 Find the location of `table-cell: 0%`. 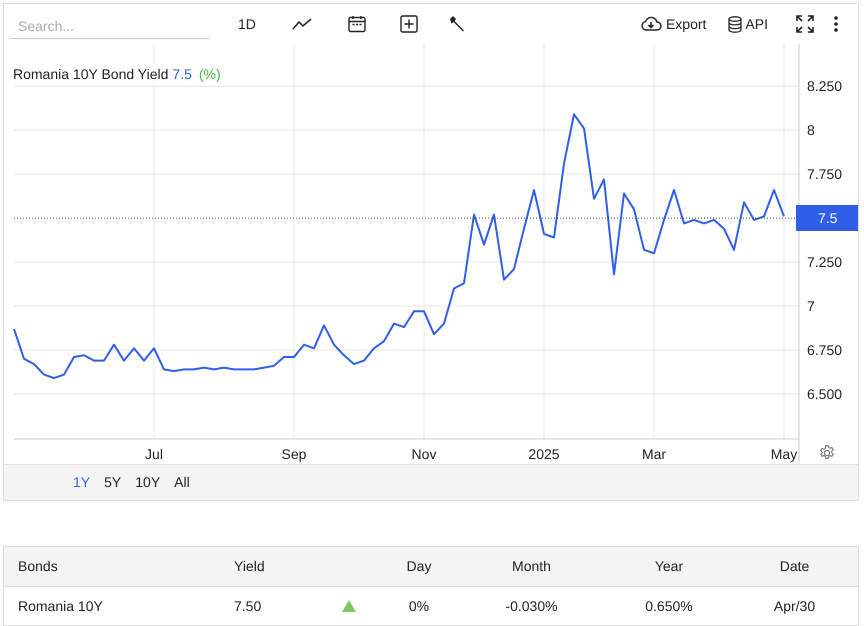

table-cell: 0% is located at coordinates (419, 606).